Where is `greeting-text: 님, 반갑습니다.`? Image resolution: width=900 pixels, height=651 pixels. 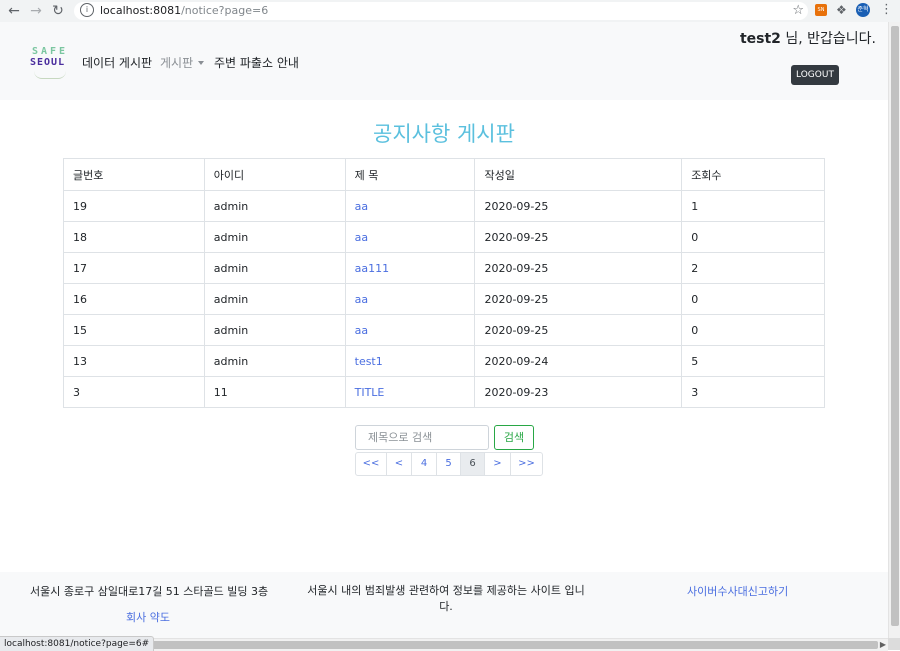 greeting-text: 님, 반갑습니다. is located at coordinates (828, 39).